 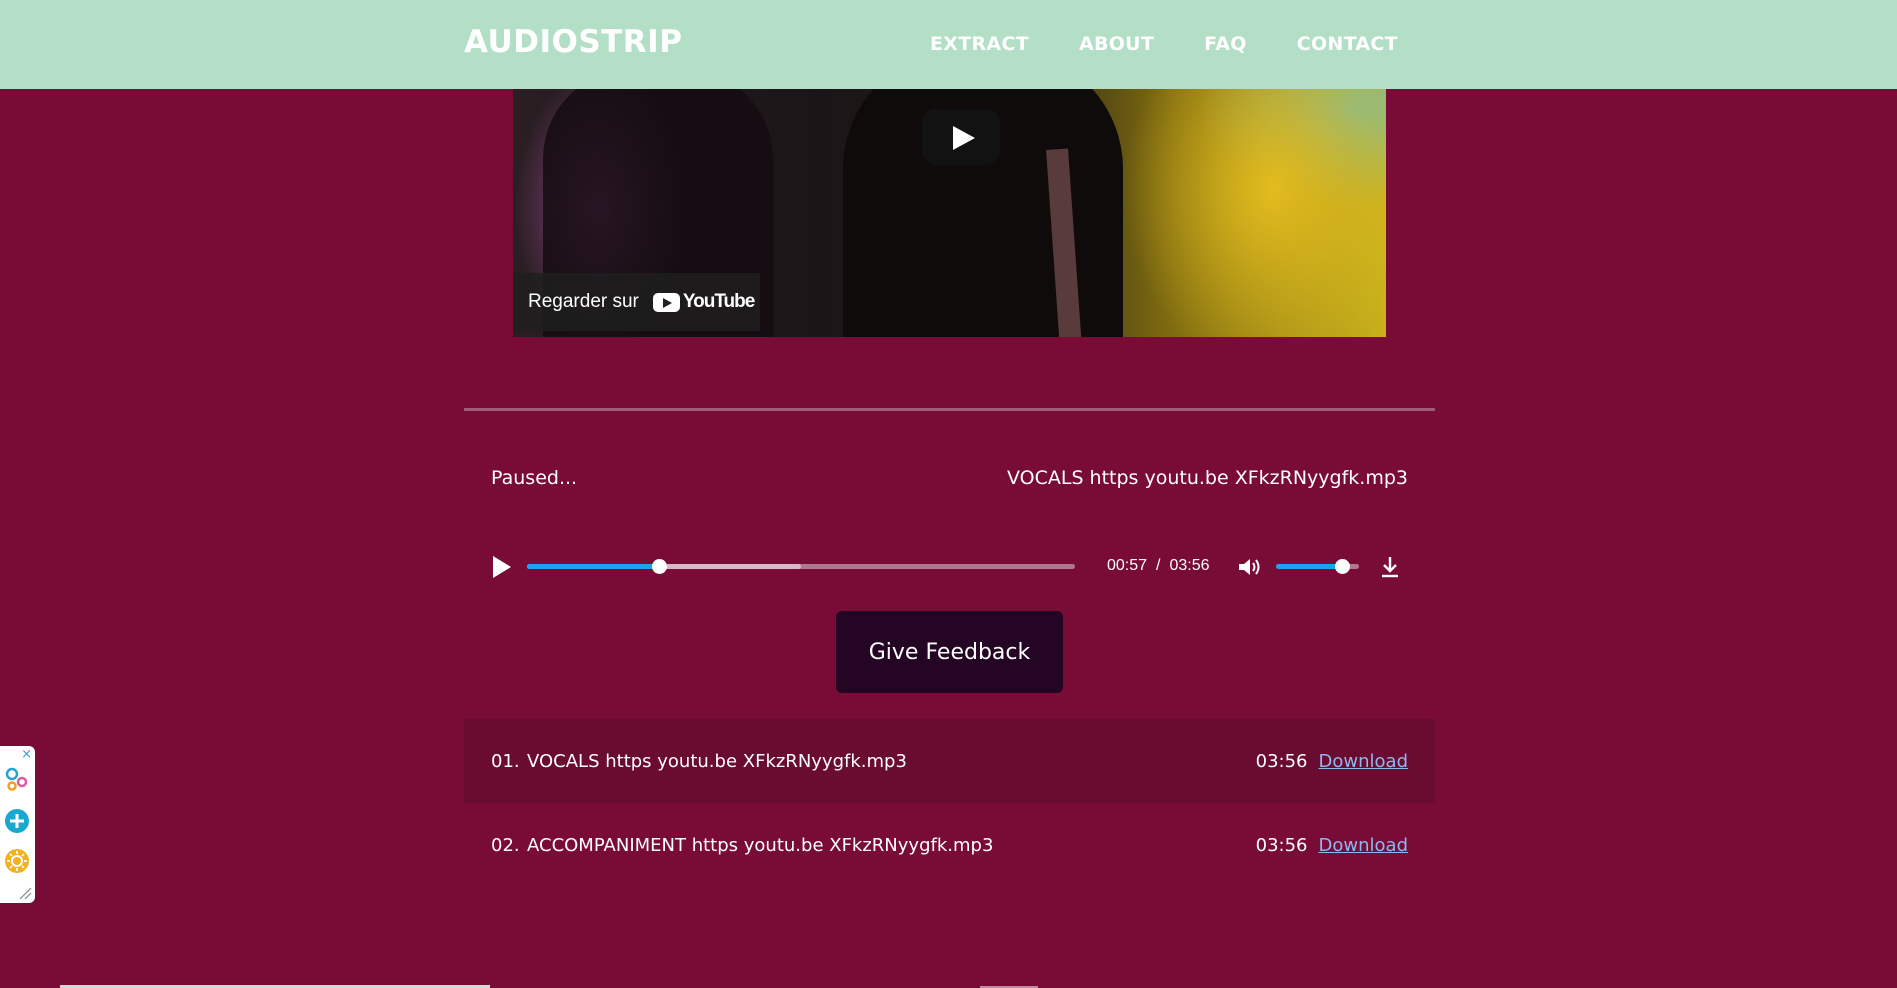 I want to click on video-play-button, so click(x=961, y=137).